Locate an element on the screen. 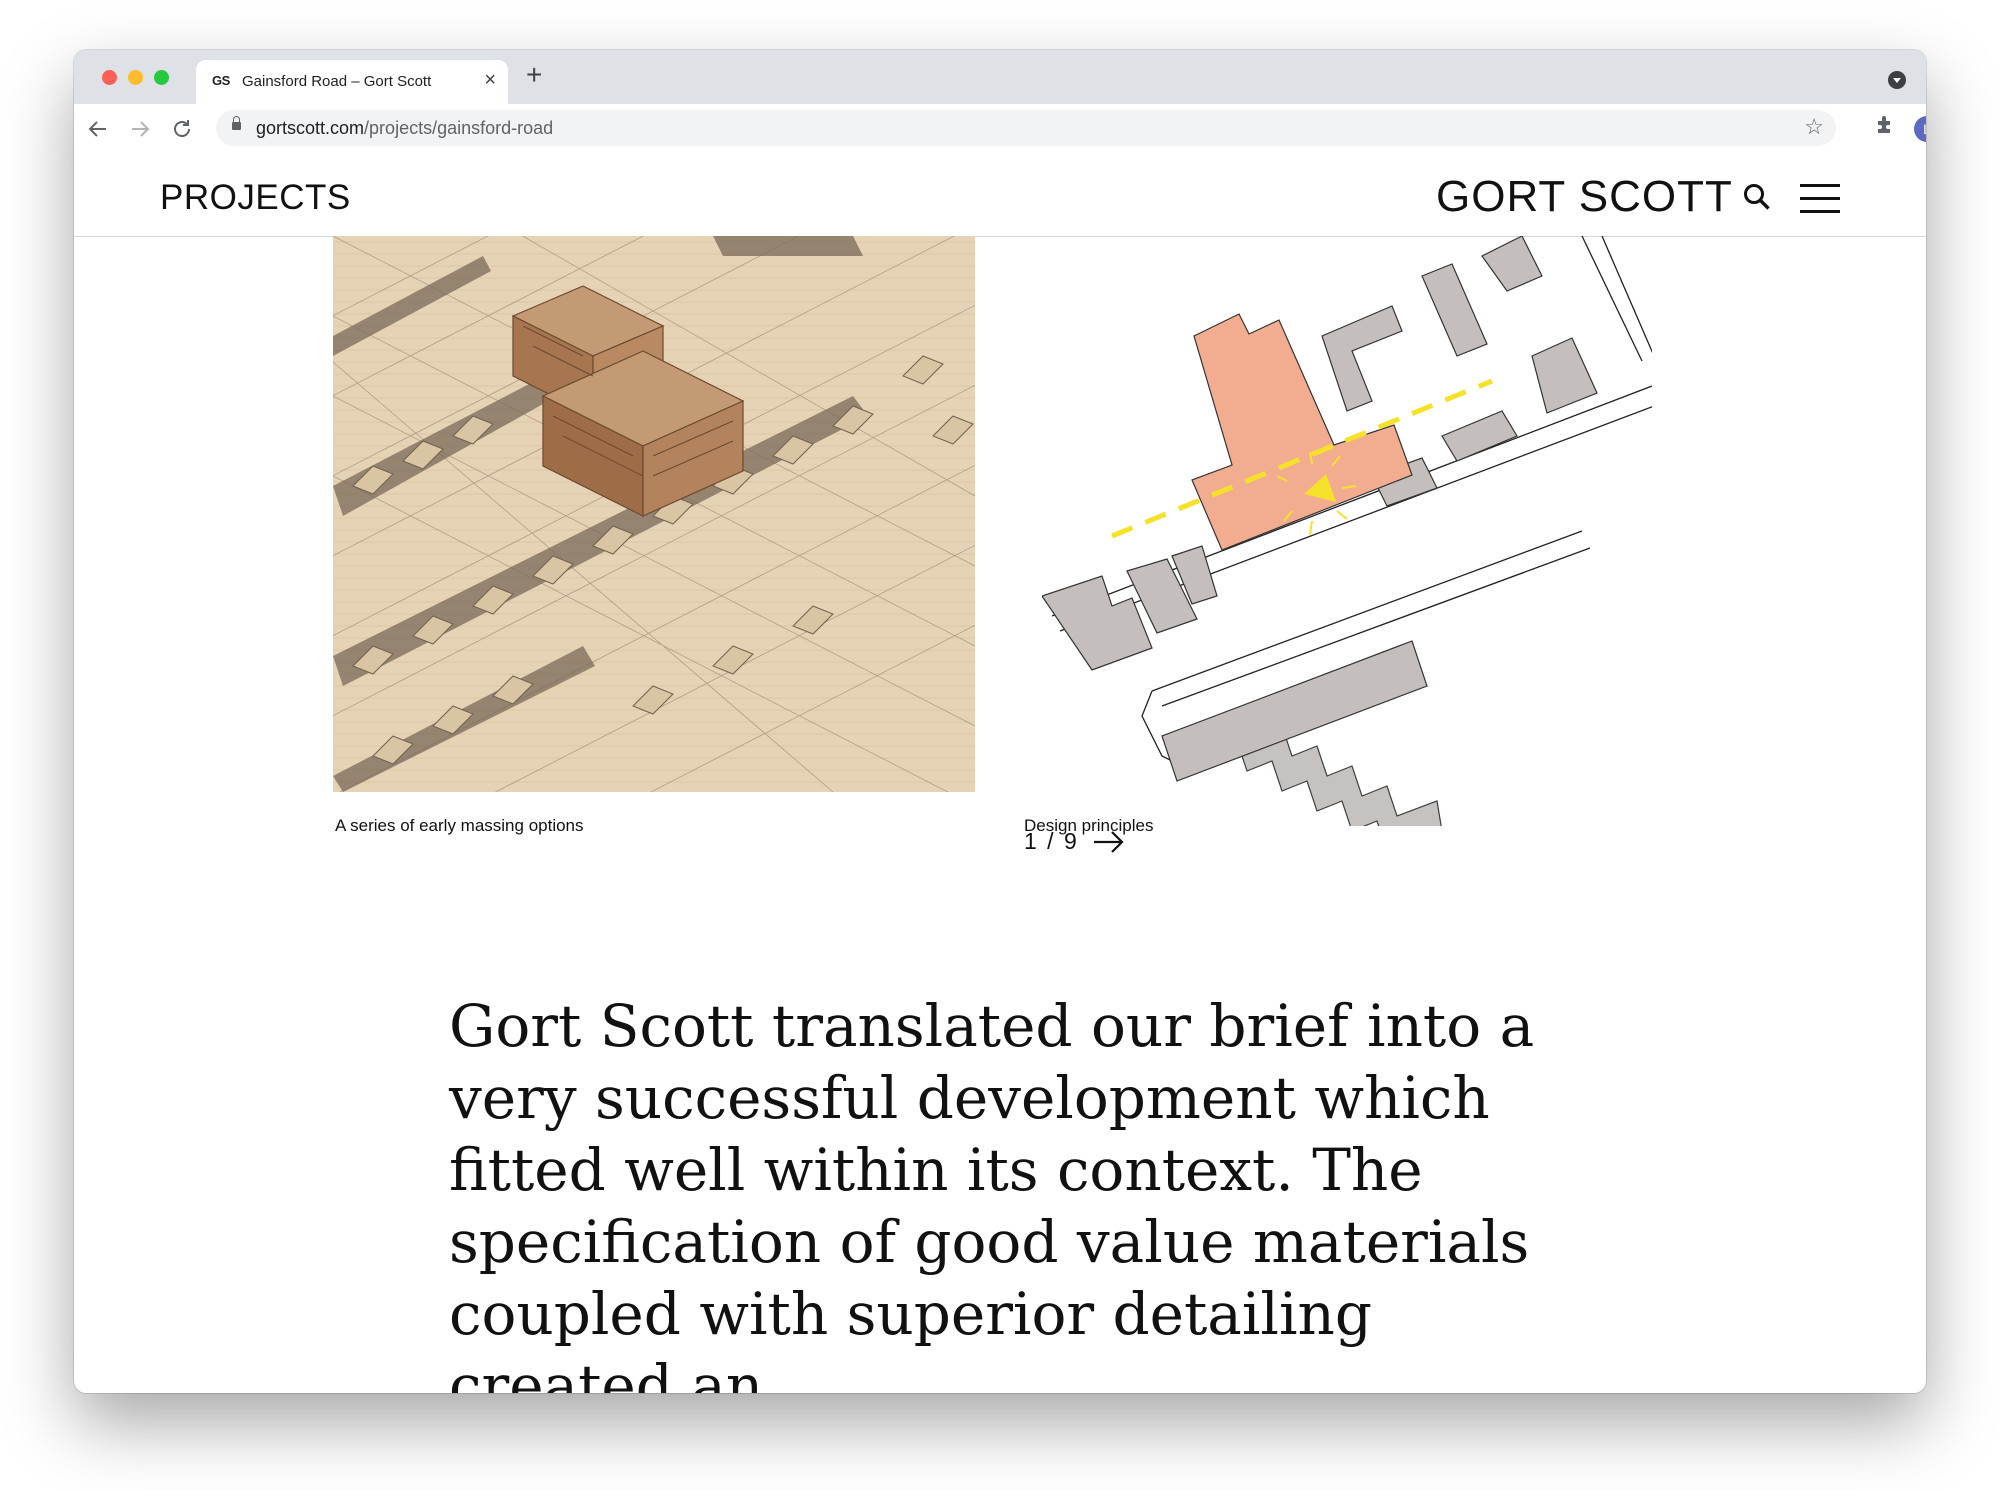 The image size is (2000, 1491). close-window-button is located at coordinates (109, 77).